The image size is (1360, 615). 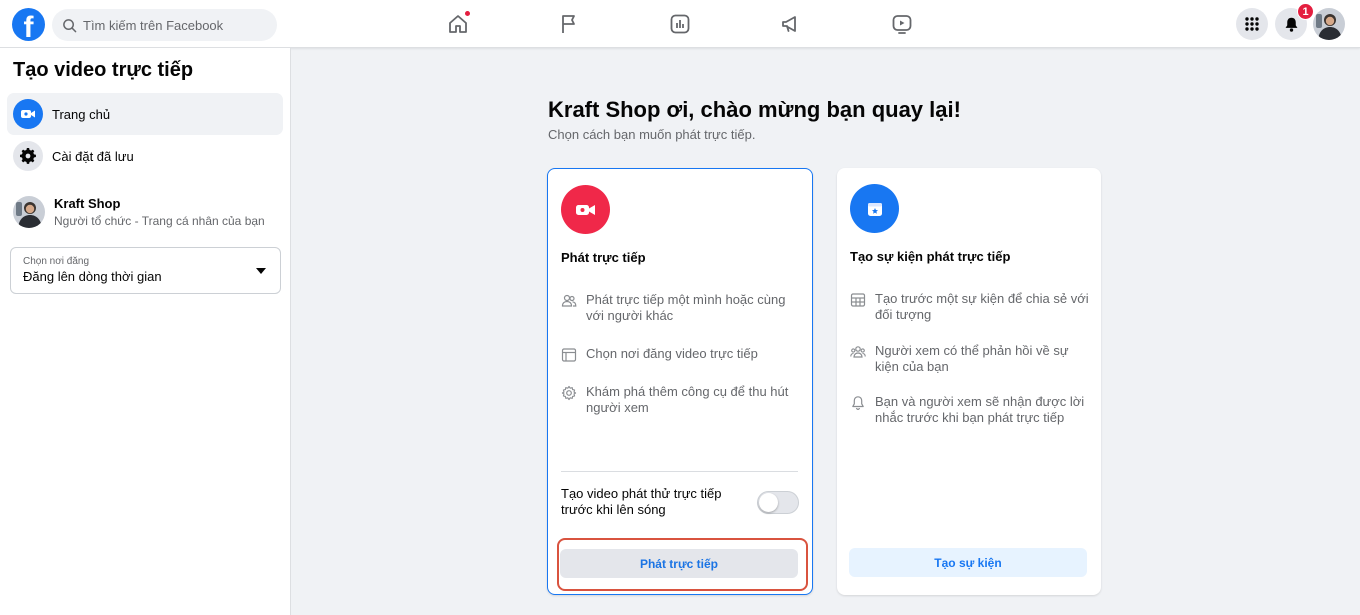 I want to click on video-icon, so click(x=902, y=24).